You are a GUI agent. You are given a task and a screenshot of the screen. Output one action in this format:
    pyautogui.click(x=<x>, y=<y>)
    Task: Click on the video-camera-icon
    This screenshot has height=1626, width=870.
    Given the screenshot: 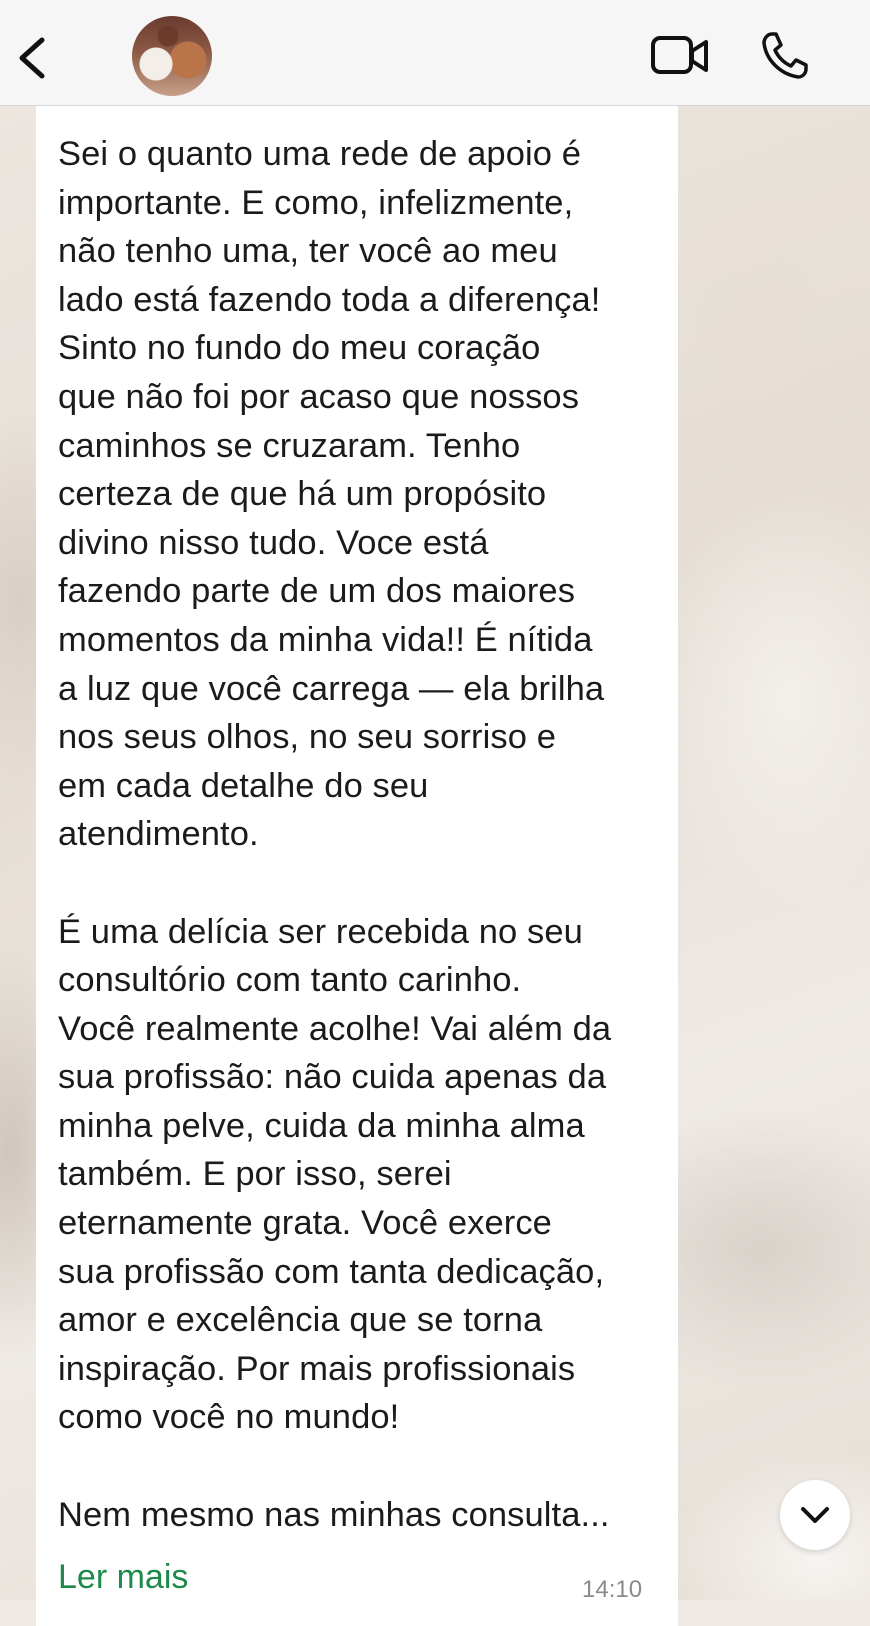 What is the action you would take?
    pyautogui.click(x=679, y=55)
    